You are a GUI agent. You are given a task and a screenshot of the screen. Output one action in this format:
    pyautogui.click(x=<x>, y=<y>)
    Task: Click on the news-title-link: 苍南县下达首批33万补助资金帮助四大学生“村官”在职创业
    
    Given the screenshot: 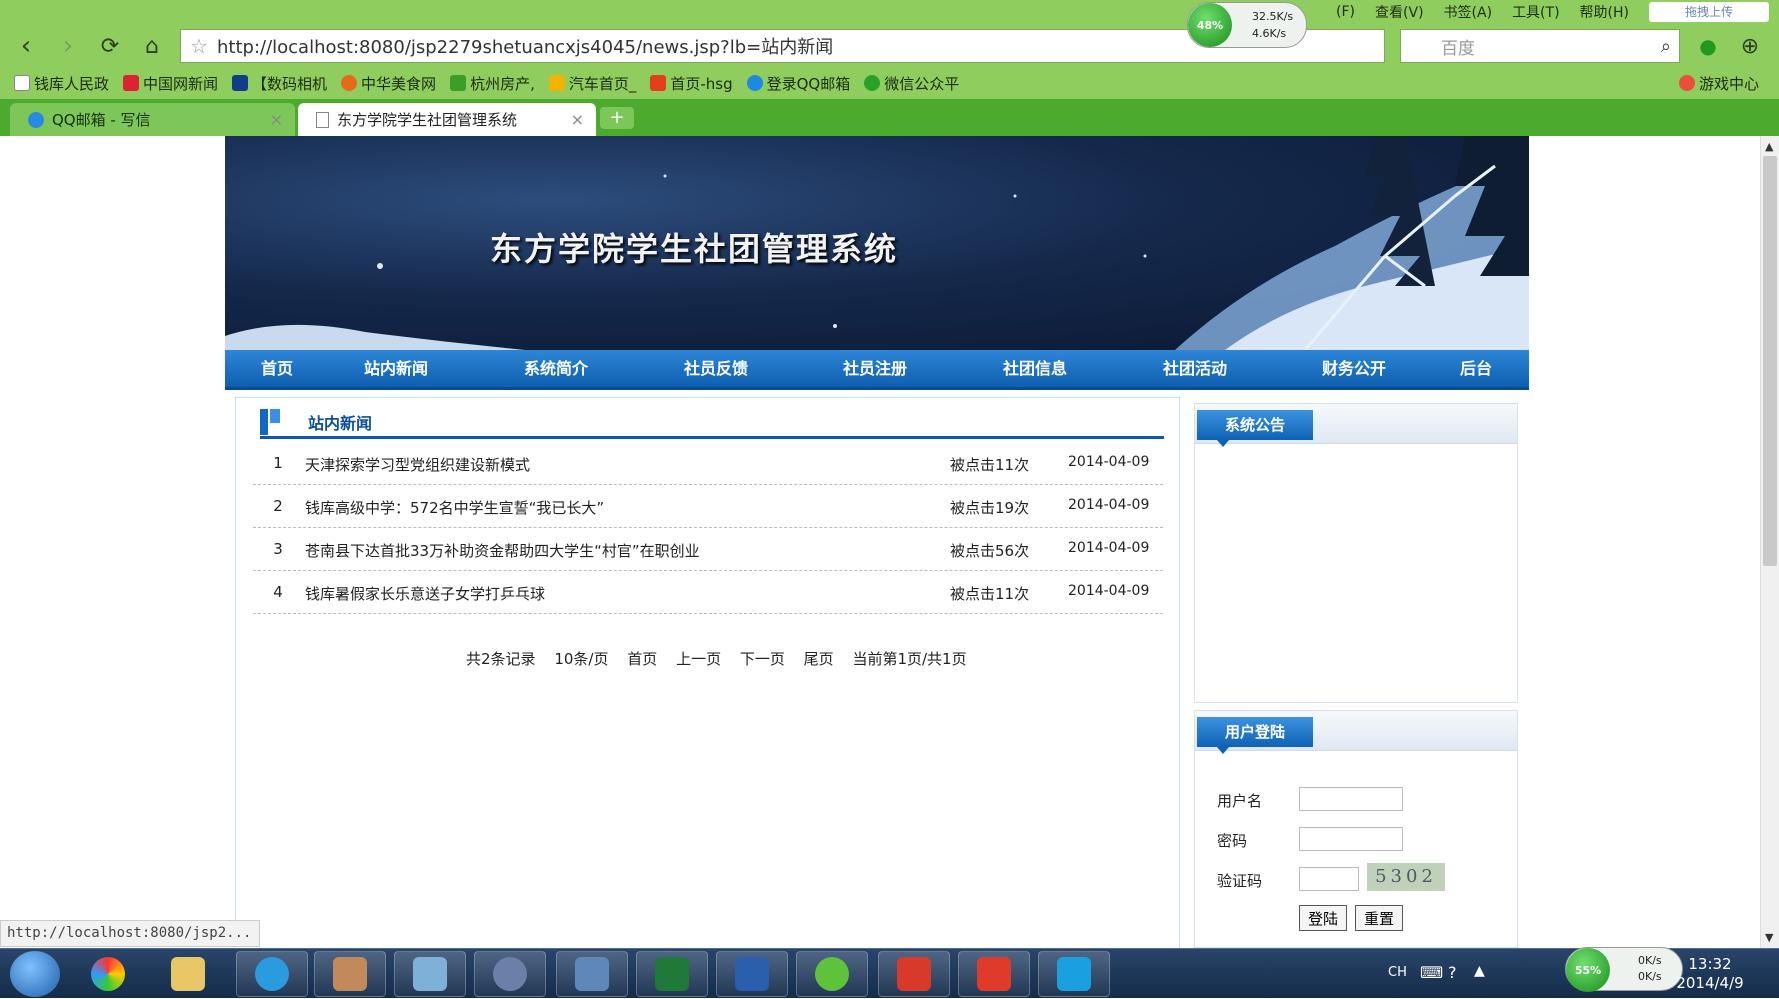 What is the action you would take?
    pyautogui.click(x=502, y=550)
    